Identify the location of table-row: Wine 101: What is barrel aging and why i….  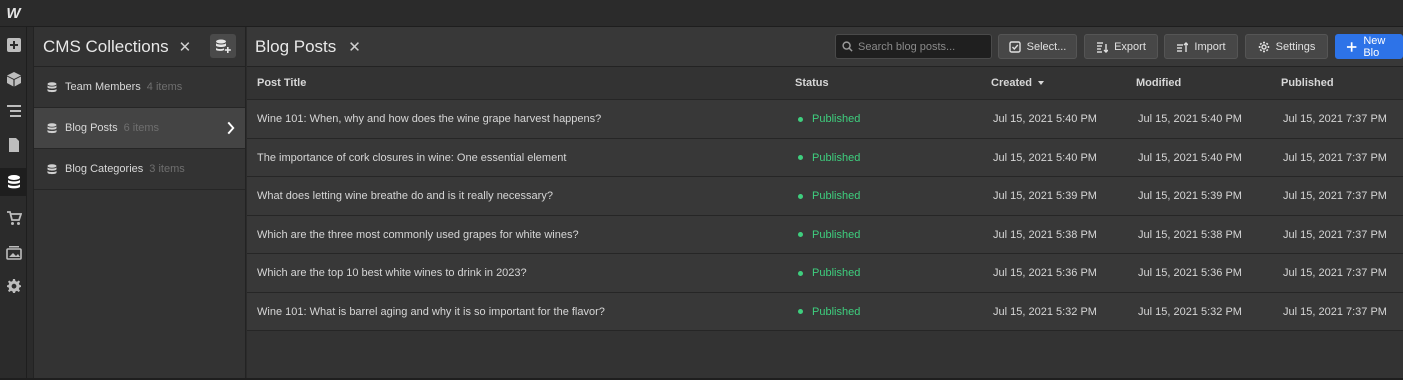
(825, 311).